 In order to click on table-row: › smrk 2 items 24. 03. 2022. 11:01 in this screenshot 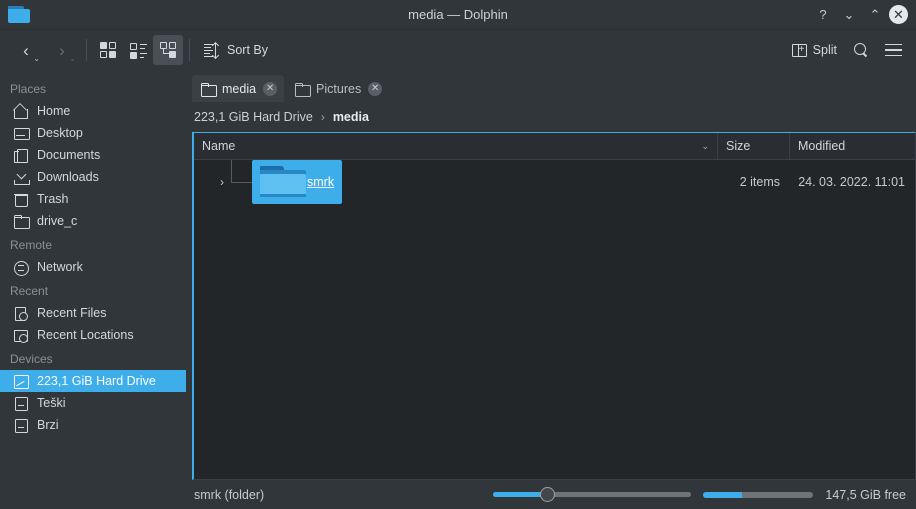, I will do `click(554, 182)`.